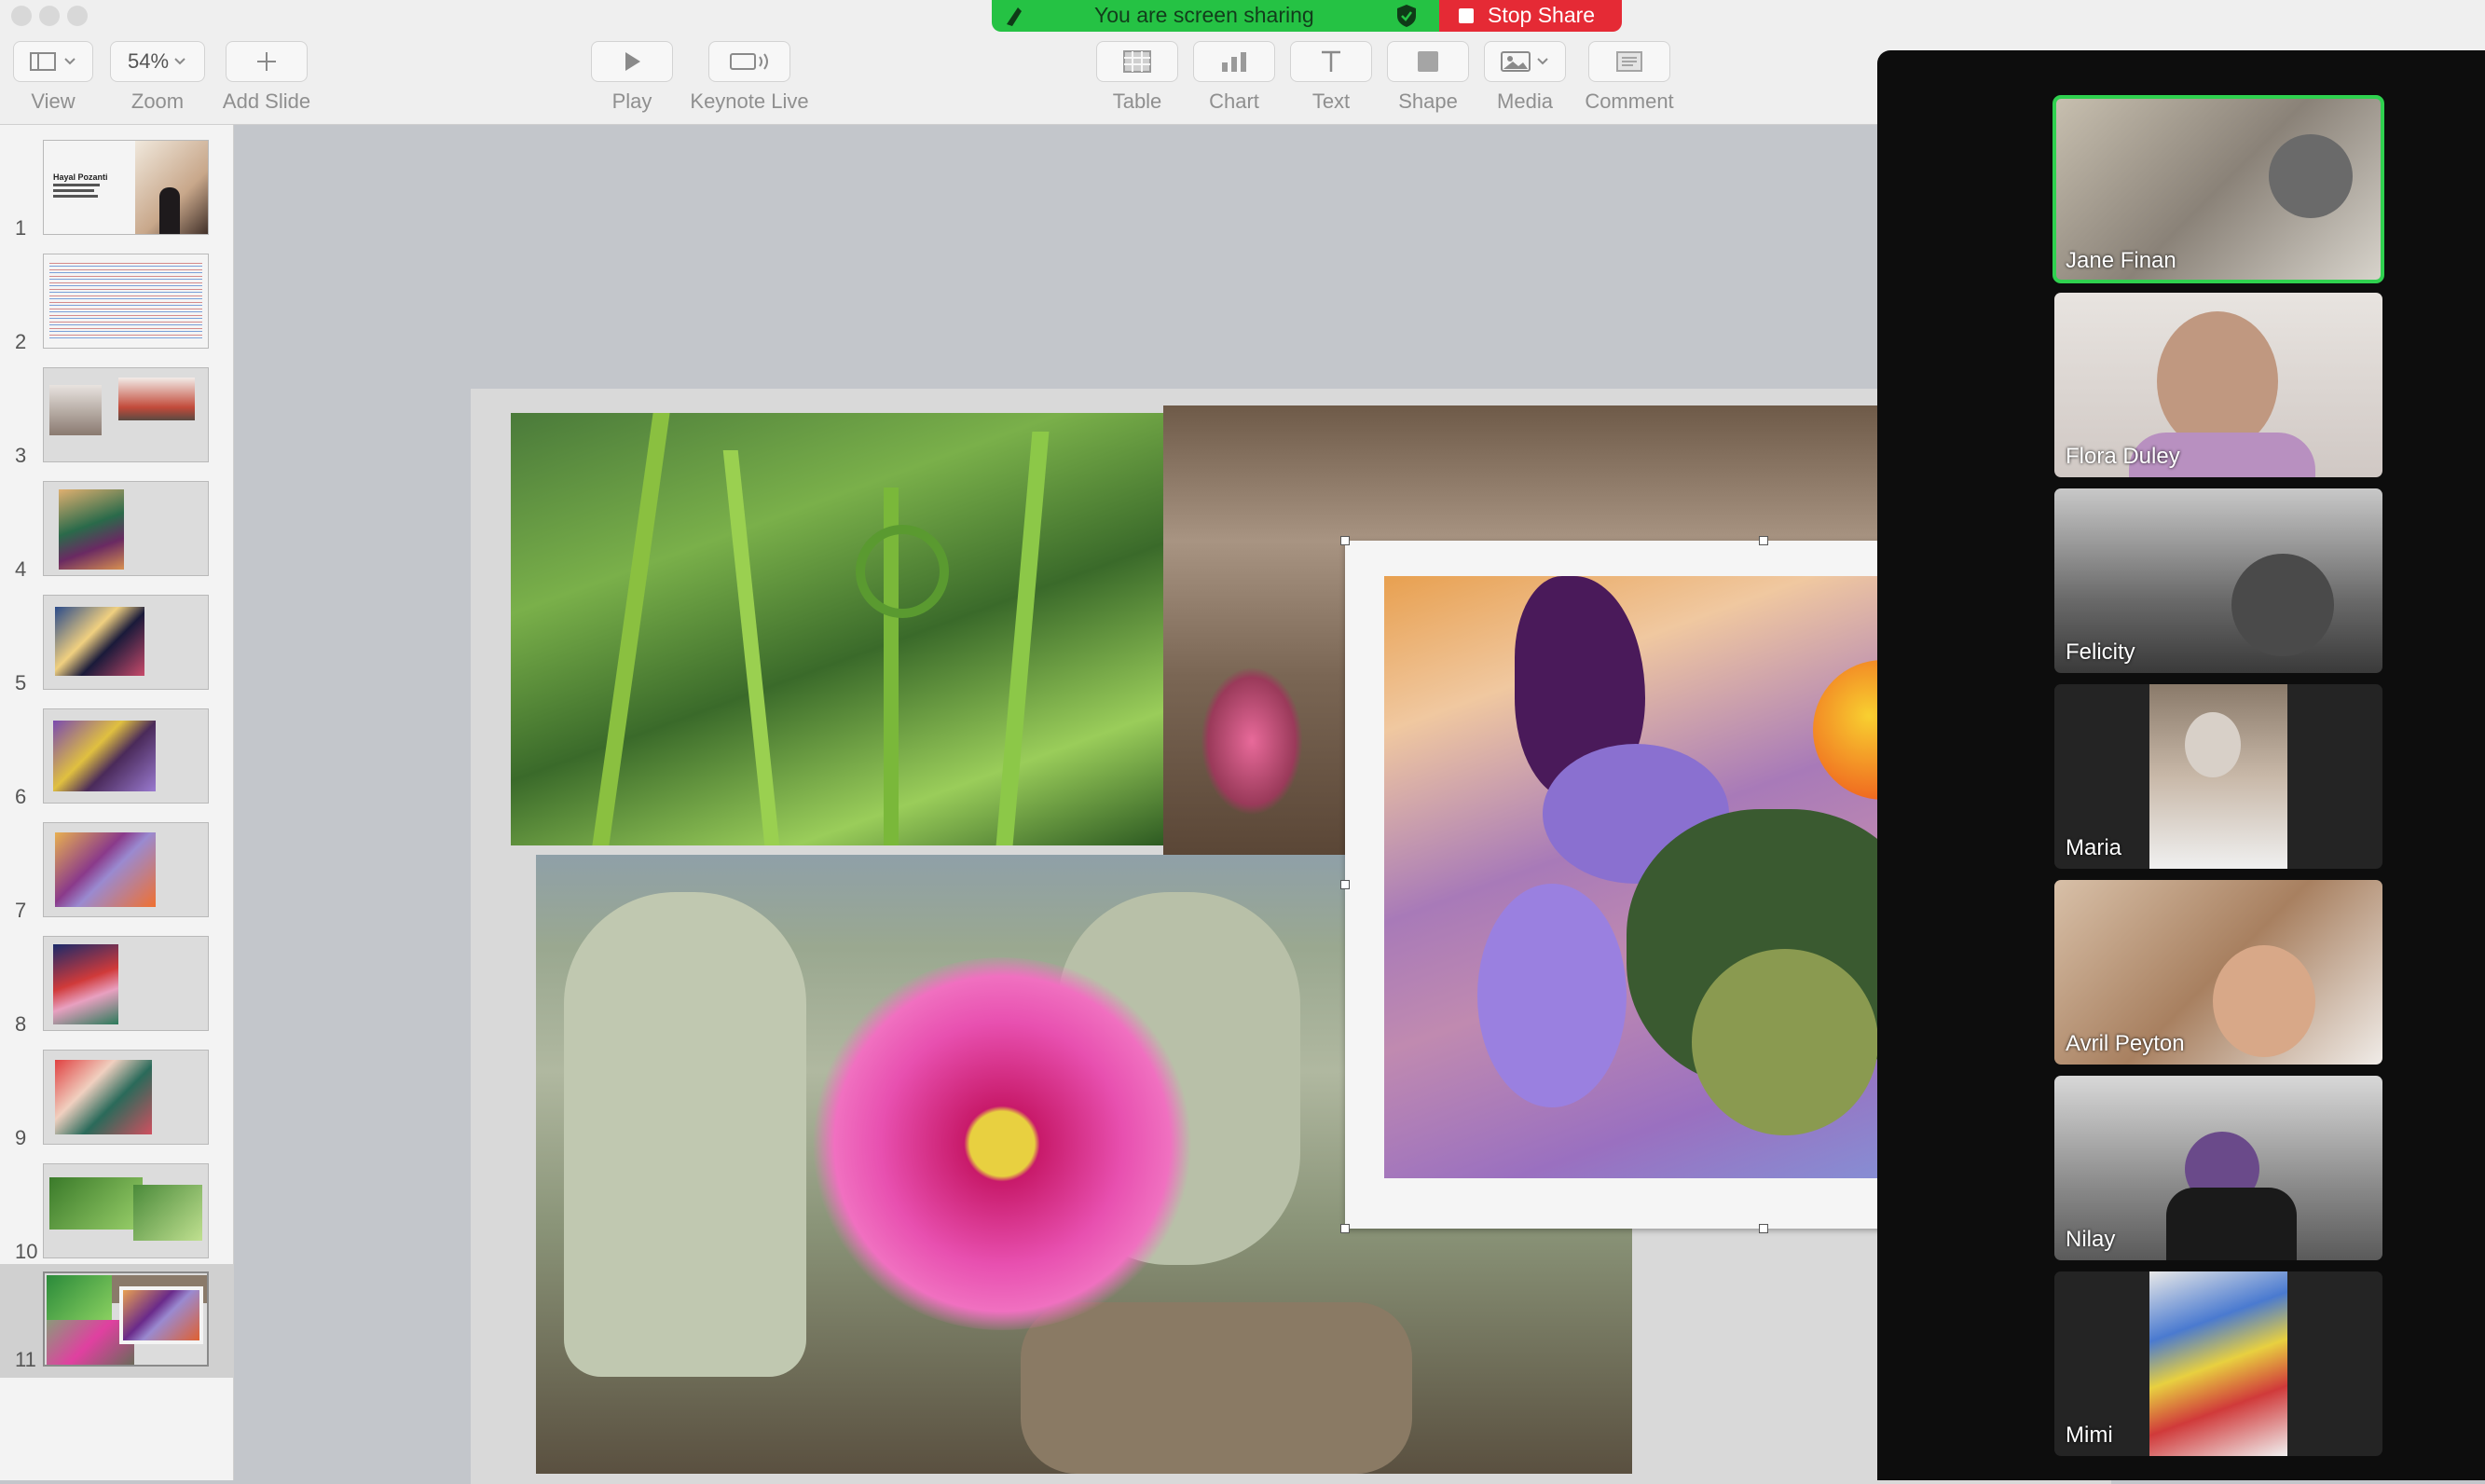 This screenshot has width=2485, height=1484. Describe the element at coordinates (1525, 101) in the screenshot. I see `media-label: Media` at that location.